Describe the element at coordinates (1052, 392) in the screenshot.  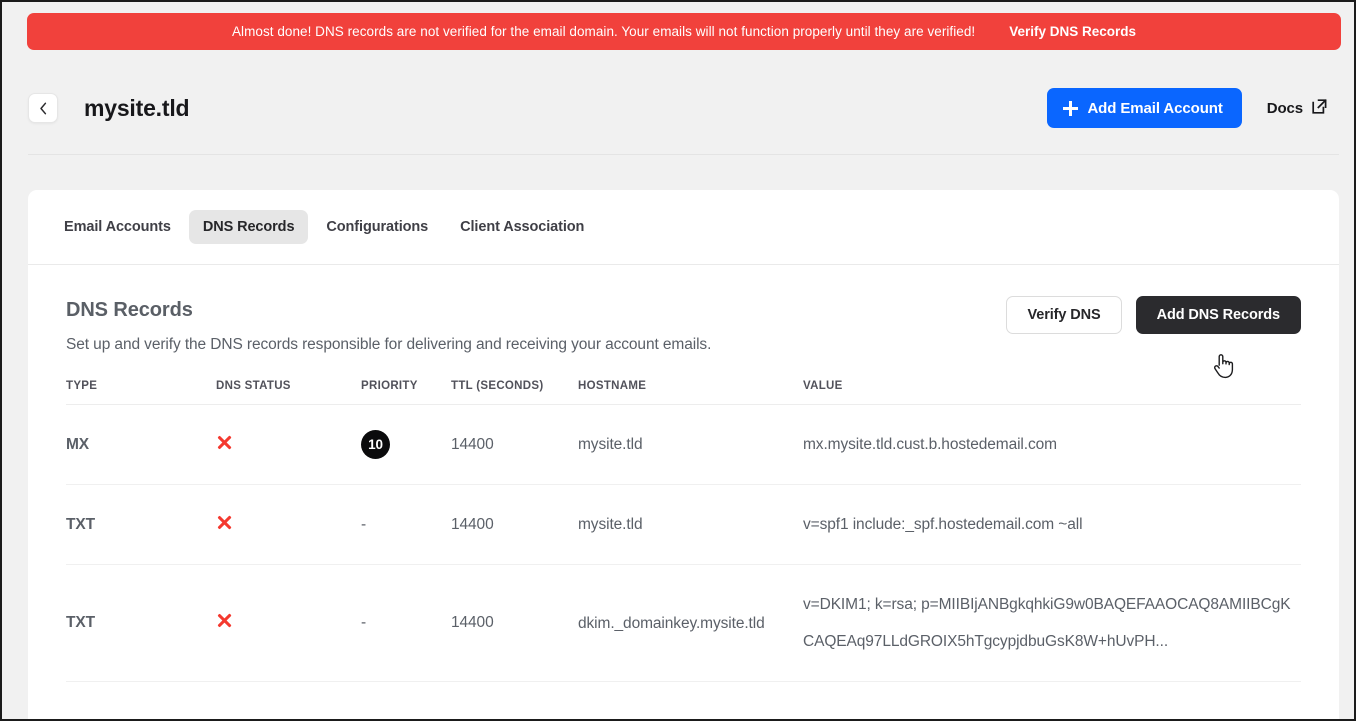
I see `column-header-value: VALUE` at that location.